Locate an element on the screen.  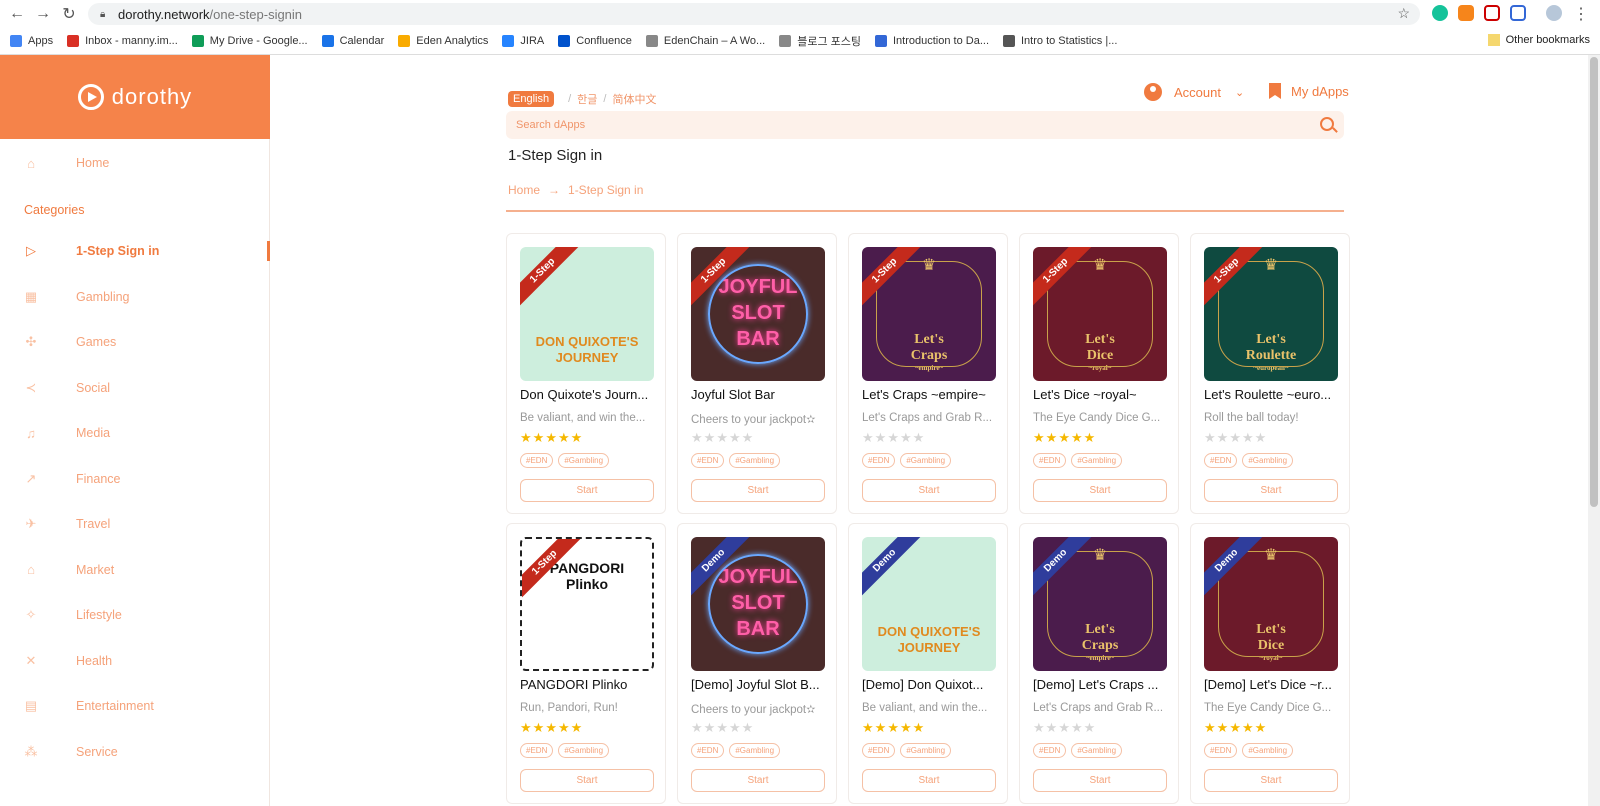
dapp-name: Let's Craps ~empire~ is located at coordinates (929, 394).